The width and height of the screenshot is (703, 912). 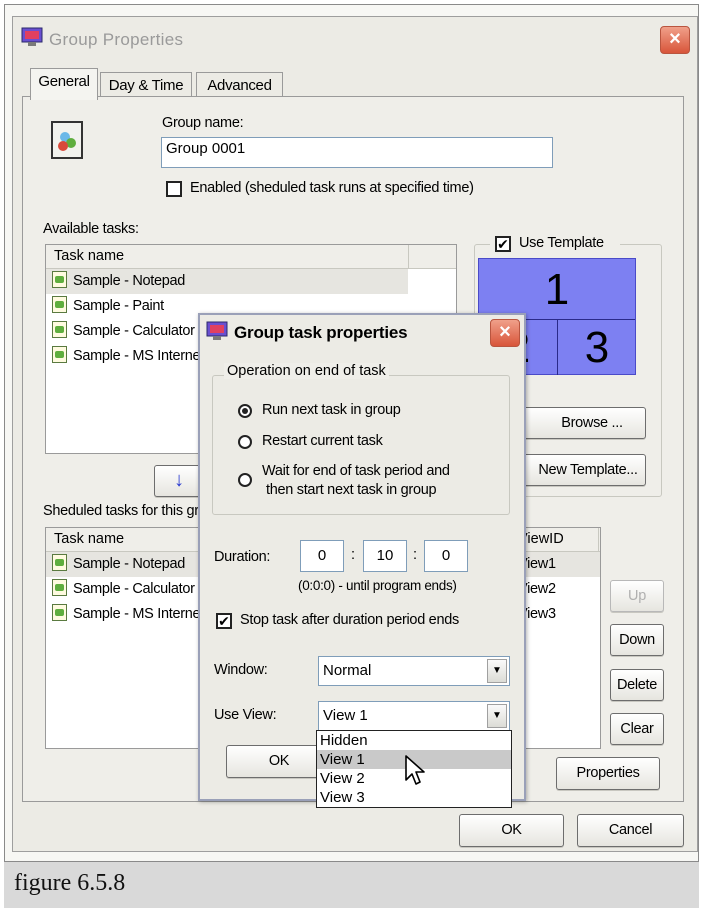 I want to click on figure-caption: figure 6.5.8, so click(x=70, y=883).